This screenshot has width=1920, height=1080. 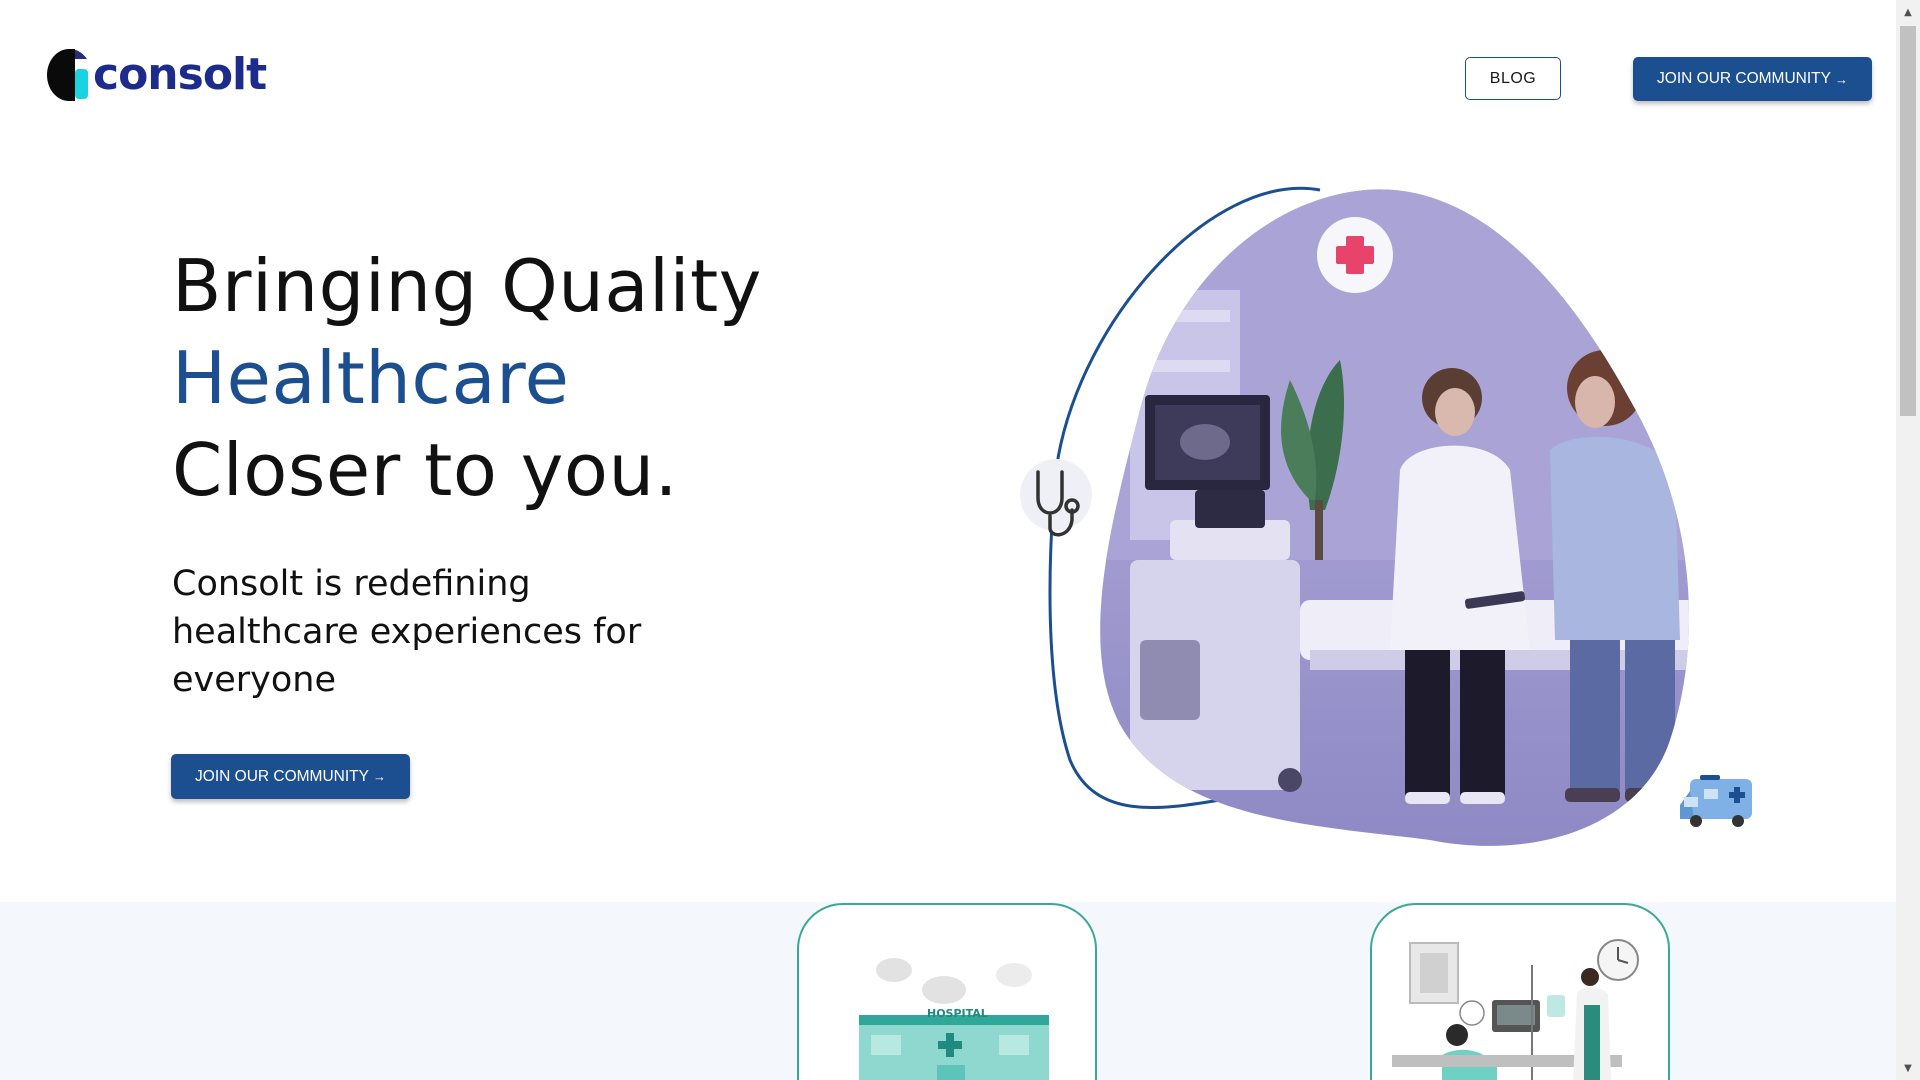 I want to click on feature-card-patient-care, so click(x=1520, y=991).